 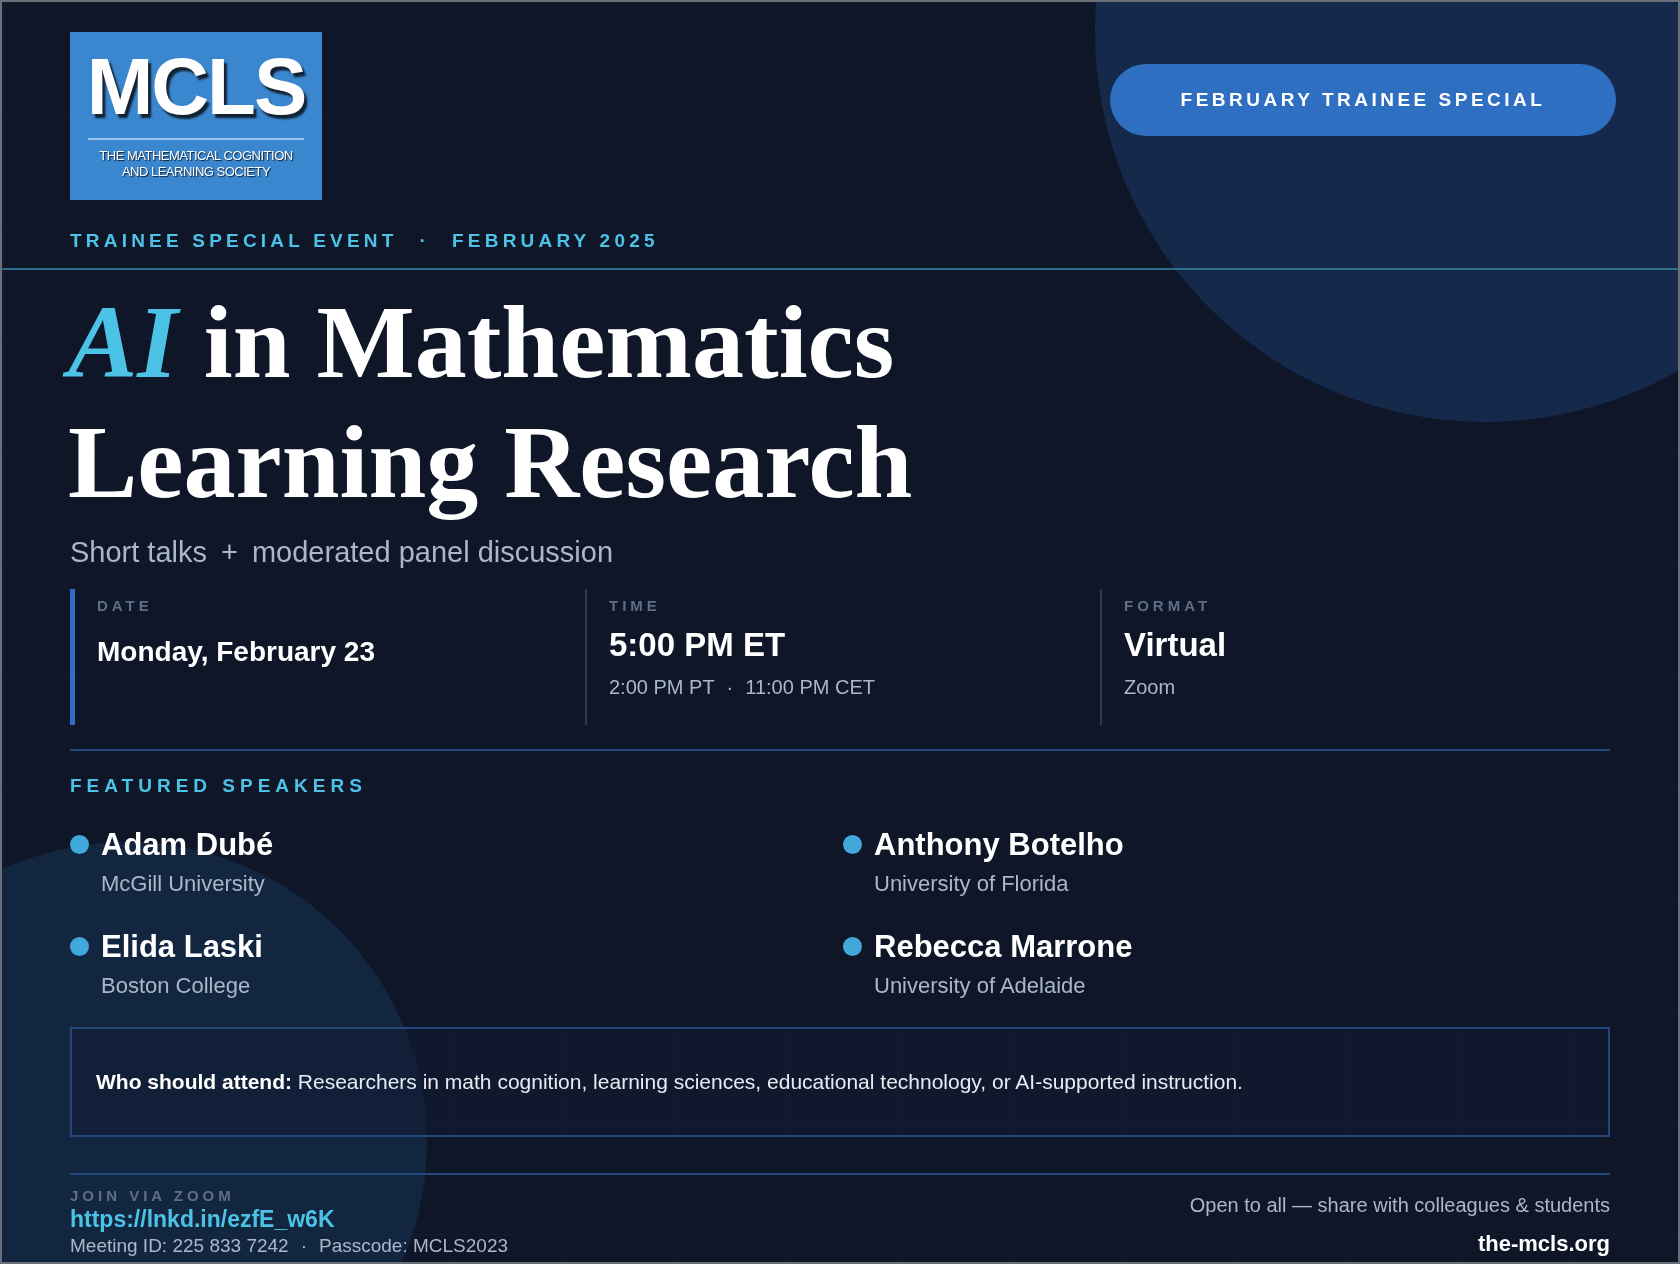 What do you see at coordinates (493, 403) in the screenshot?
I see `event-title: AI in Mathematics Learning Research` at bounding box center [493, 403].